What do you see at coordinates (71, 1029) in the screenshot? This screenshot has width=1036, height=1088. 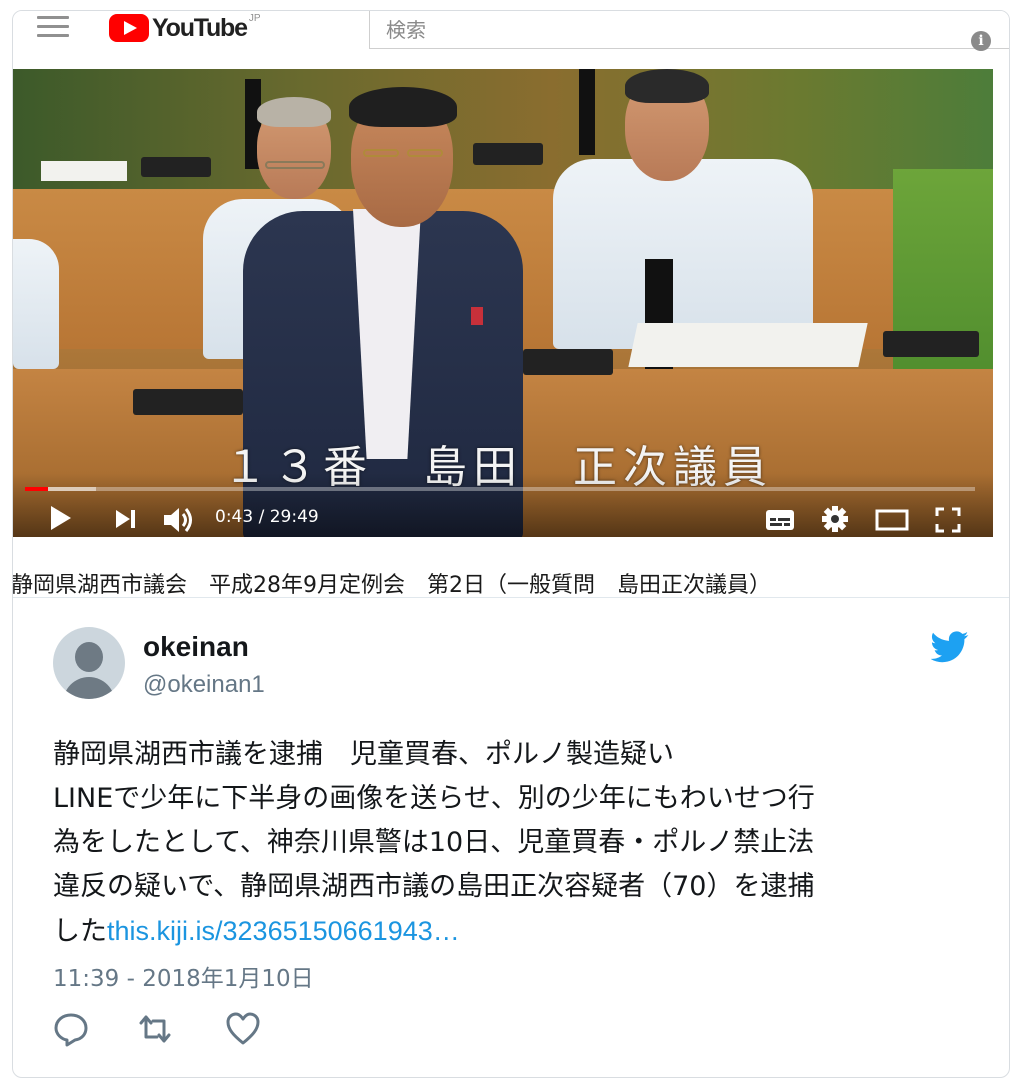 I see `reply-icon` at bounding box center [71, 1029].